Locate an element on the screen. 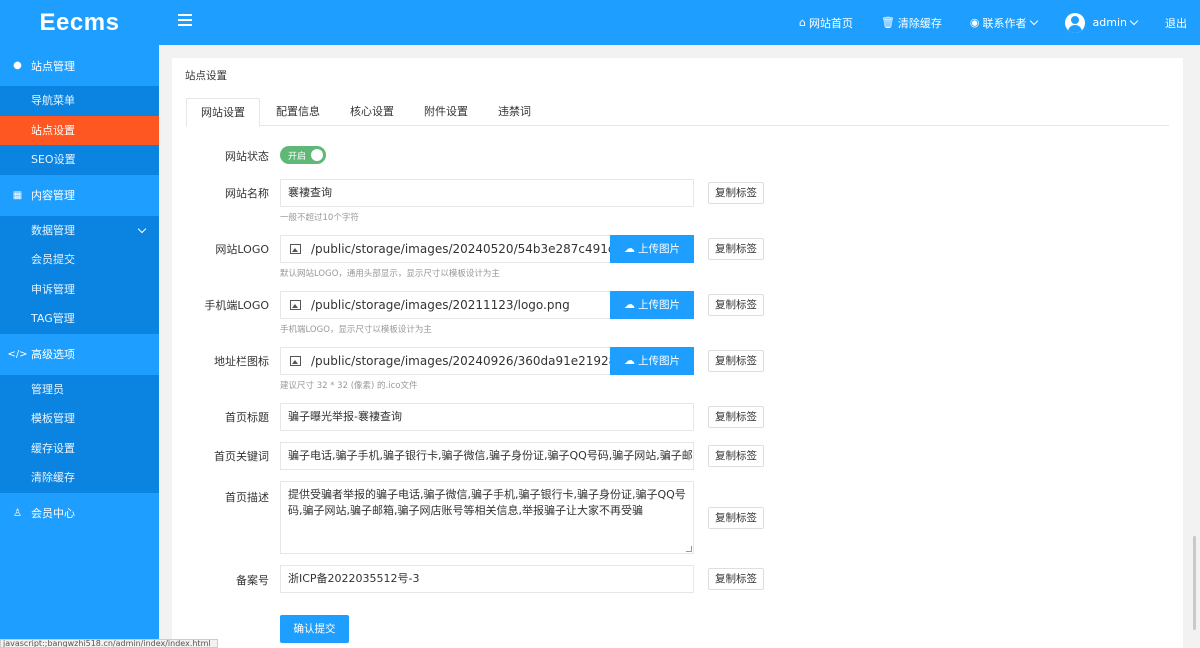 The image size is (1200, 648). tab-site-settings: 网站设置 is located at coordinates (223, 112).